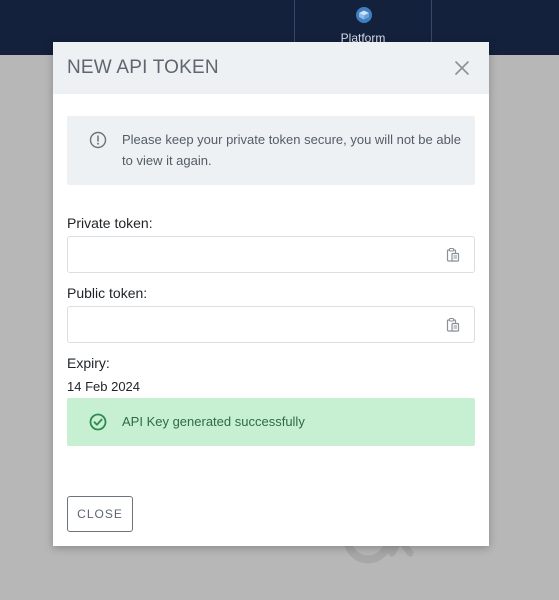 The image size is (559, 600). I want to click on close-button: CLOSE, so click(100, 514).